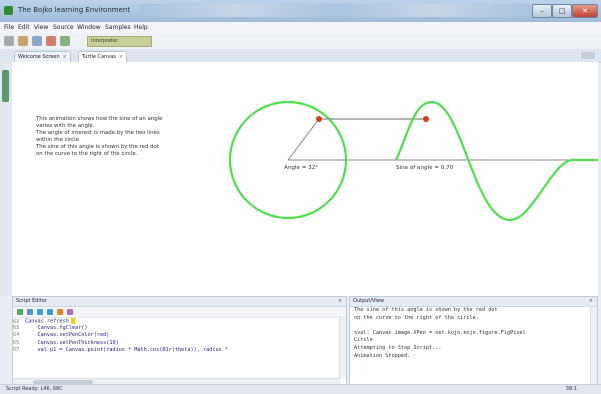 This screenshot has height=394, width=601. I want to click on menu-window: Window, so click(89, 27).